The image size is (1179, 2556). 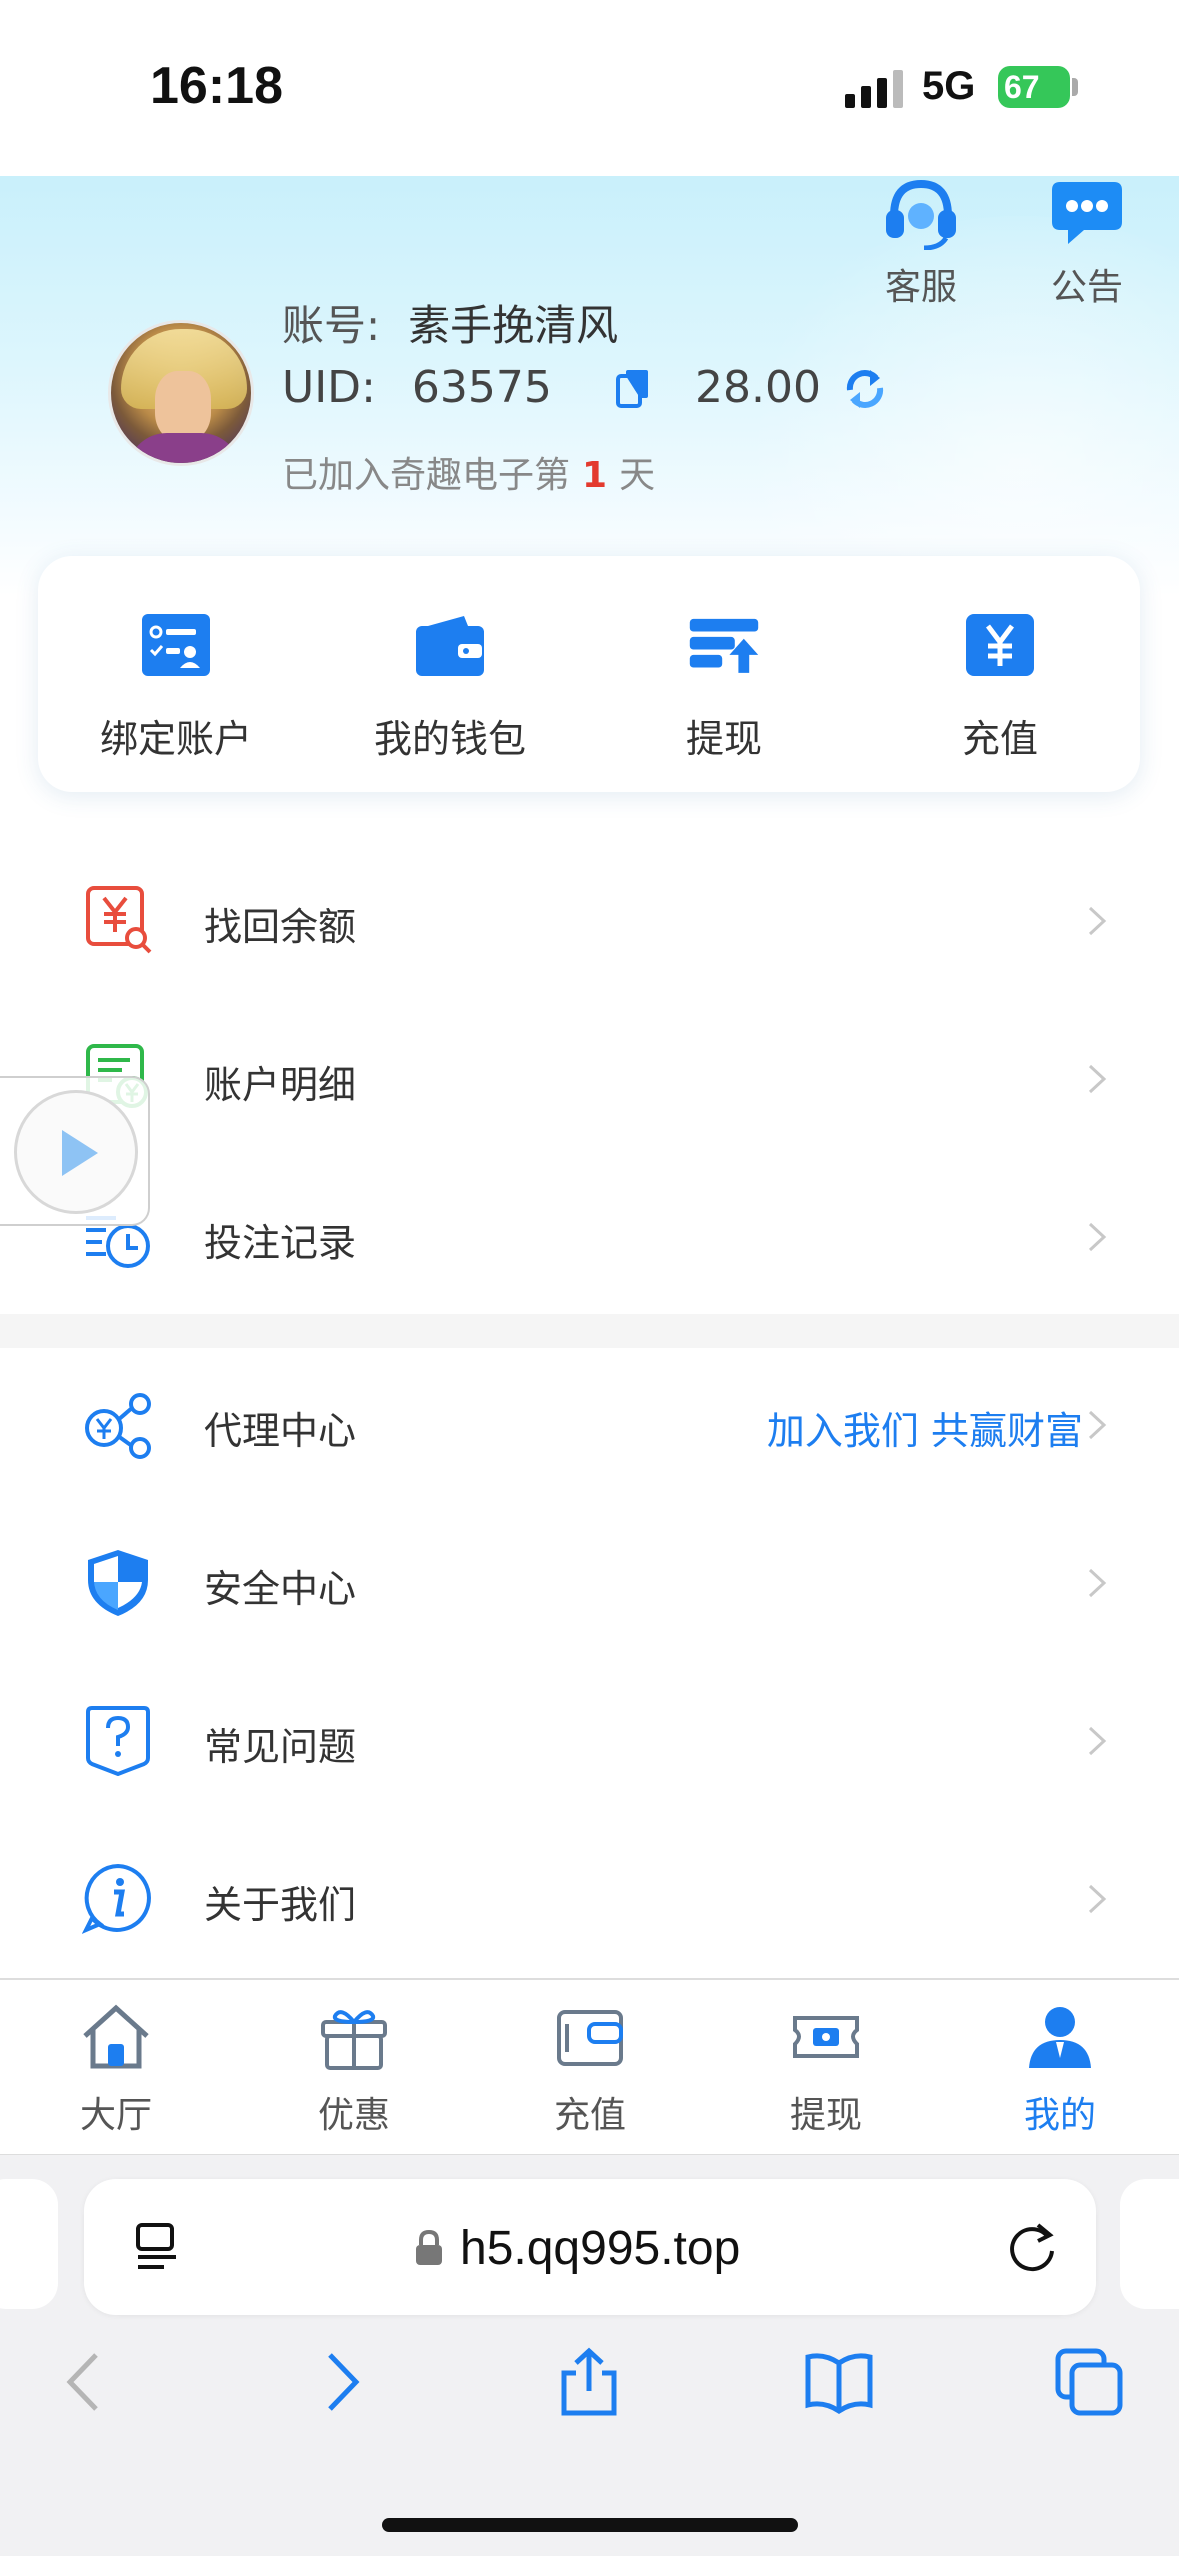 I want to click on network-type: 5G, so click(x=949, y=86).